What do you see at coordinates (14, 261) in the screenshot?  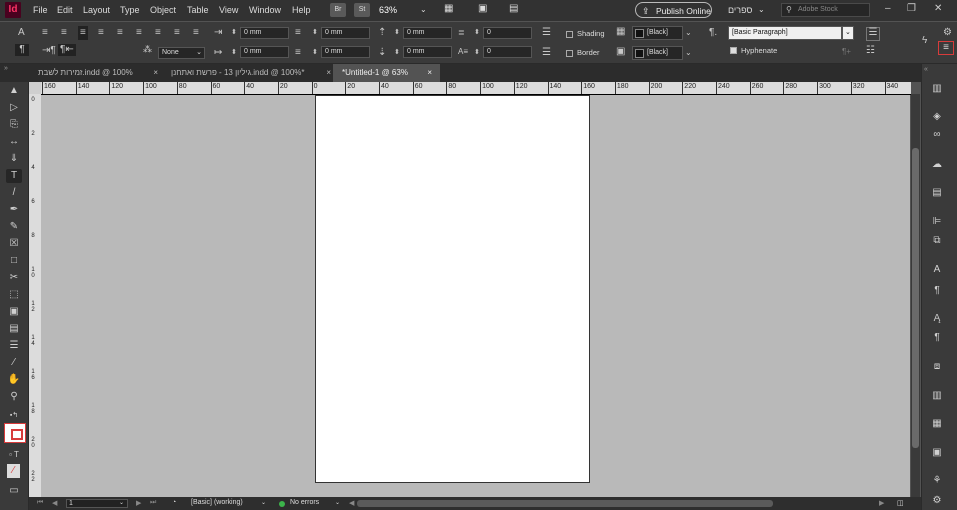 I see `rectangle-tool-icon: □` at bounding box center [14, 261].